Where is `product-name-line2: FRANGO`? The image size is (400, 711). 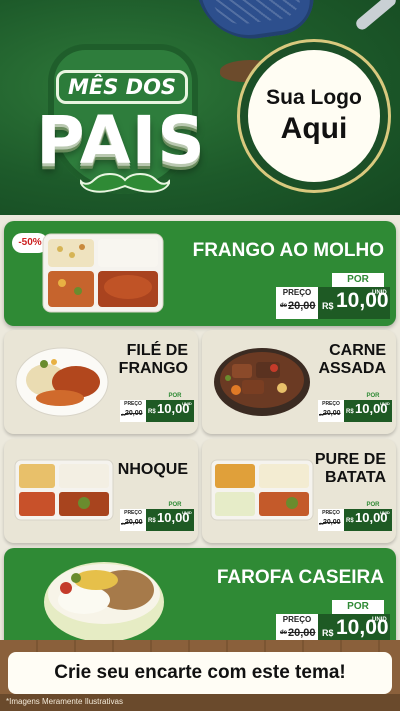 product-name-line2: FRANGO is located at coordinates (153, 368).